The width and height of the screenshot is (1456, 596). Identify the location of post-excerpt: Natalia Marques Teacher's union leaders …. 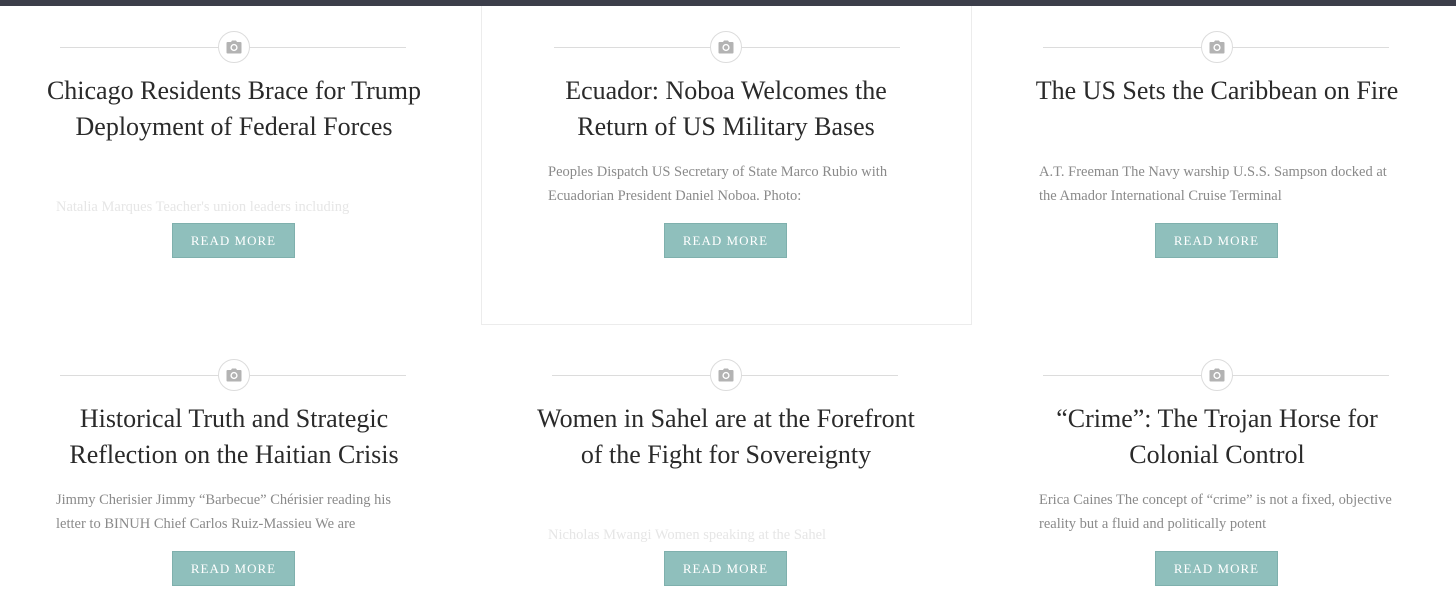
(203, 207).